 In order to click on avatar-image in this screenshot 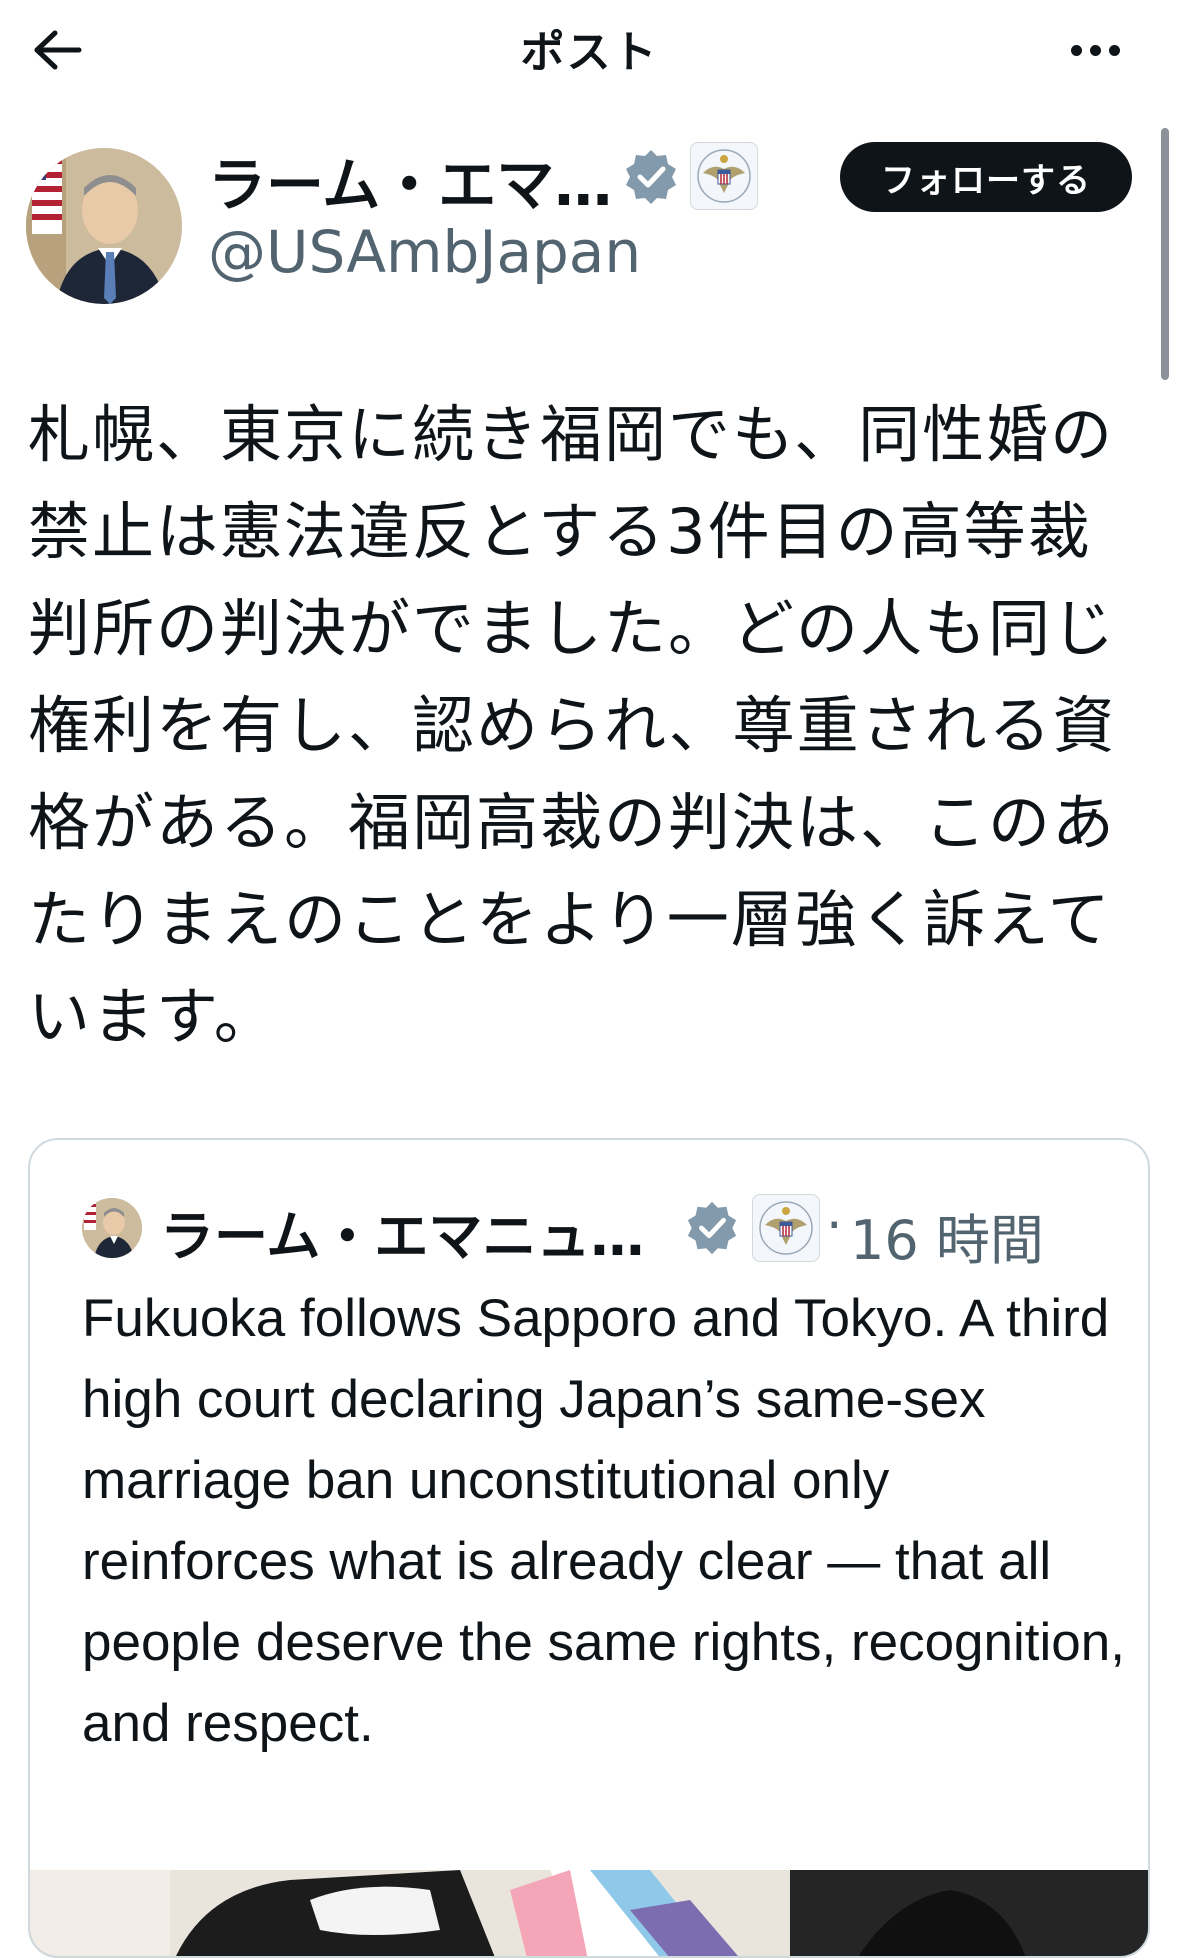, I will do `click(104, 226)`.